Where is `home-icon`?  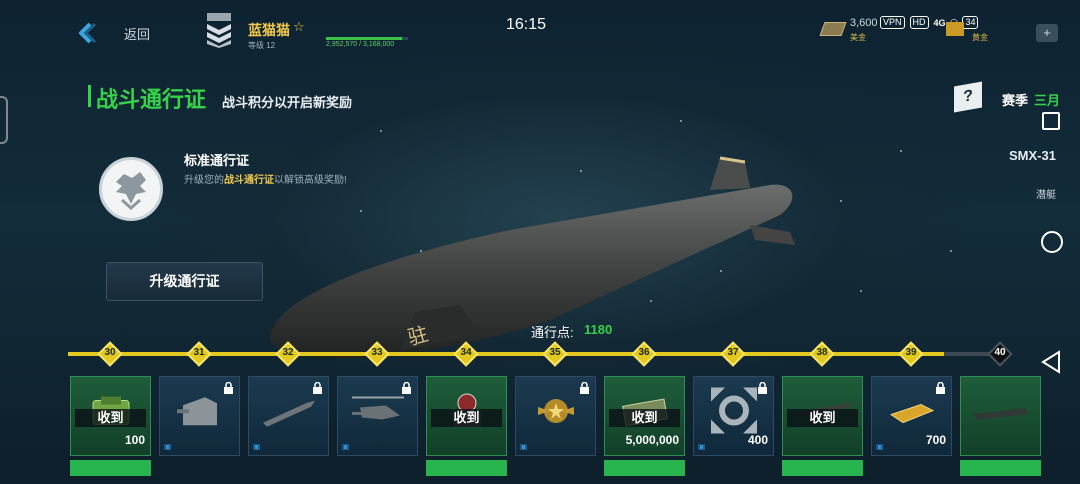 home-icon is located at coordinates (1052, 242).